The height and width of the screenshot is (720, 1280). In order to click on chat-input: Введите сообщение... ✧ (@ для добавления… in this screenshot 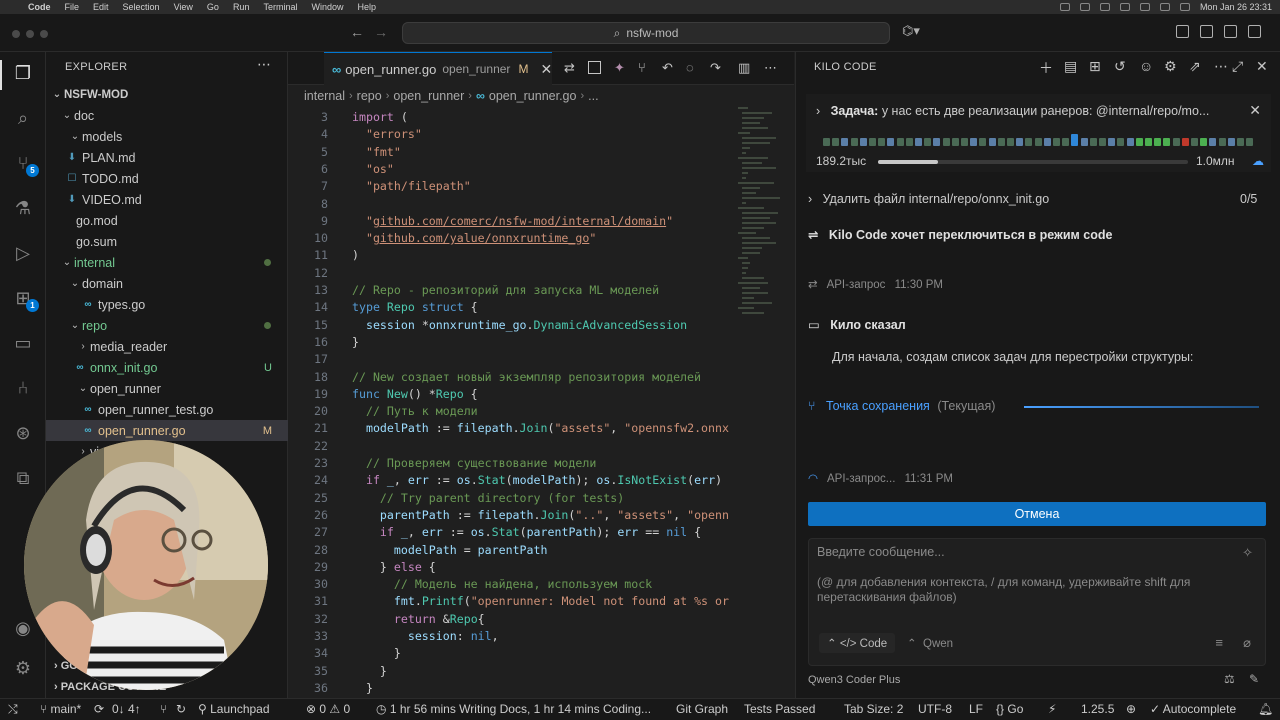, I will do `click(1037, 602)`.